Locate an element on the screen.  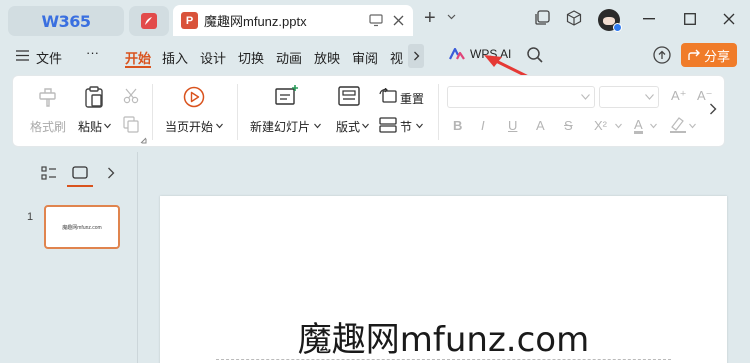
menu-more: ··· is located at coordinates (92, 52).